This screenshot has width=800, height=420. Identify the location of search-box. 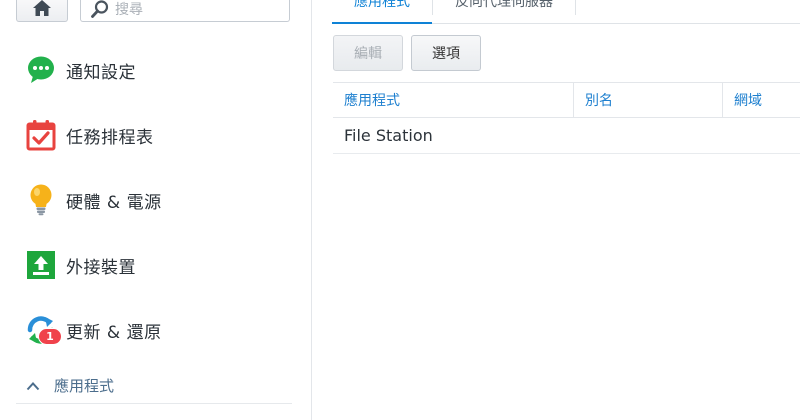
(185, 11).